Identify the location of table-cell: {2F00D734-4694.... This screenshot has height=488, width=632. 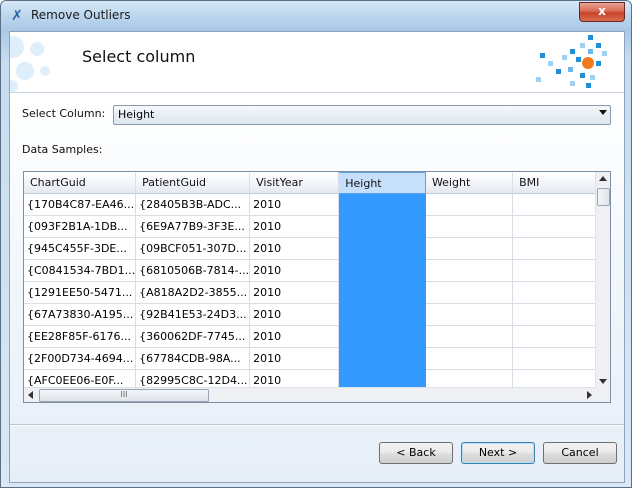
(80, 358).